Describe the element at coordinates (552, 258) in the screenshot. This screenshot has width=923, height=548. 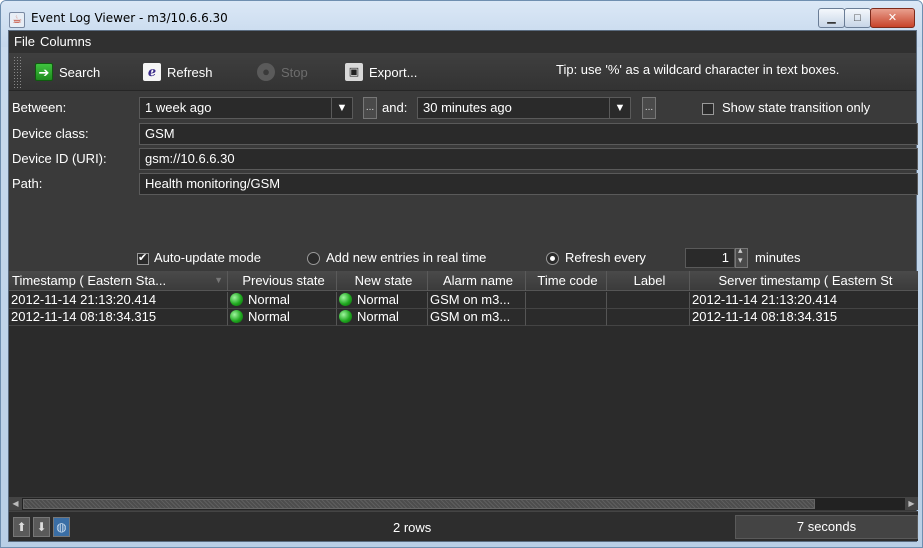
I see `refresh-every-radio` at that location.